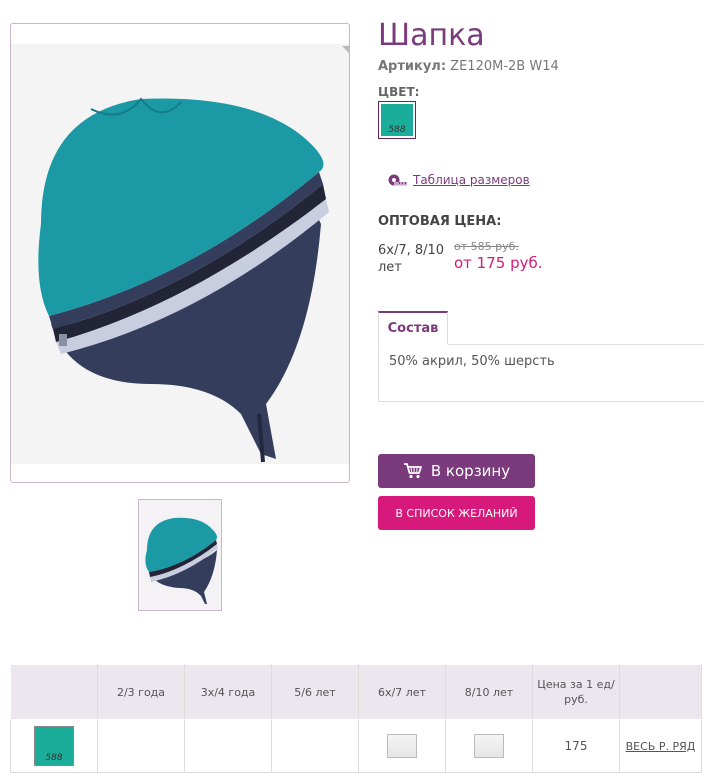 The width and height of the screenshot is (704, 783). Describe the element at coordinates (315, 692) in the screenshot. I see `table-header: 5/6 лет` at that location.